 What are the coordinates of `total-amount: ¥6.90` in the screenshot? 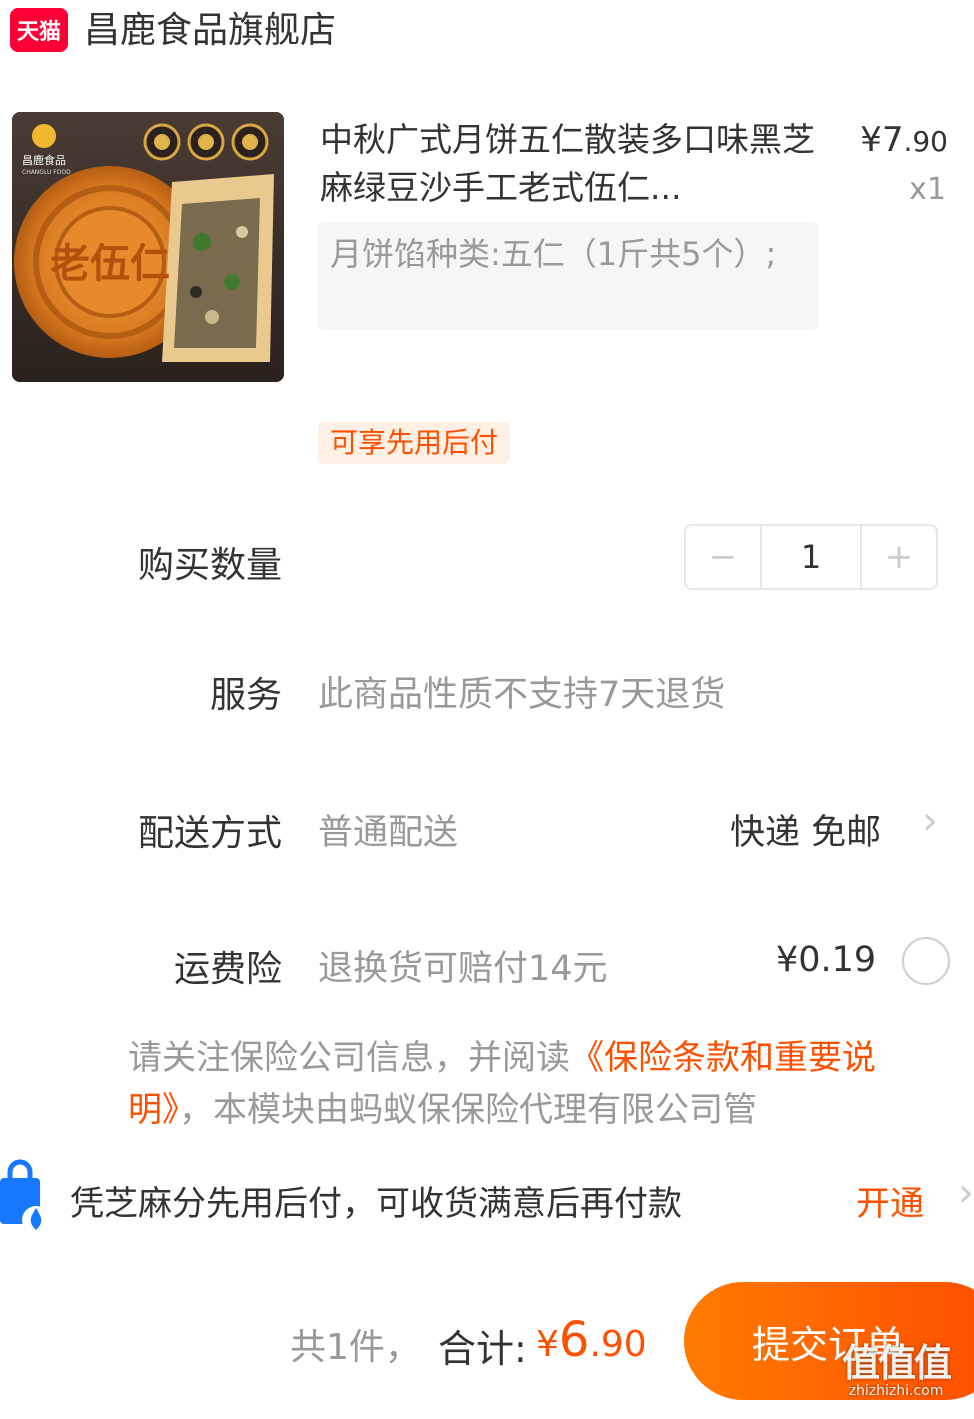 It's located at (591, 1340).